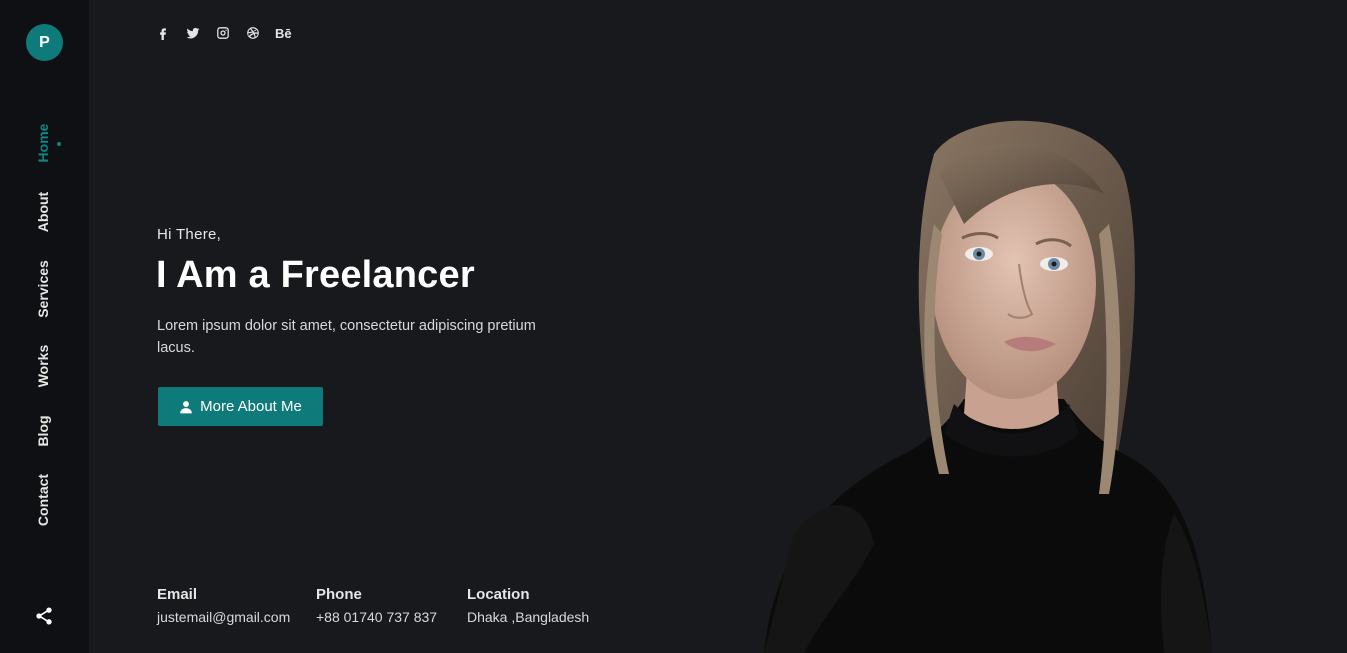  I want to click on behance-icon: Bē, so click(283, 33).